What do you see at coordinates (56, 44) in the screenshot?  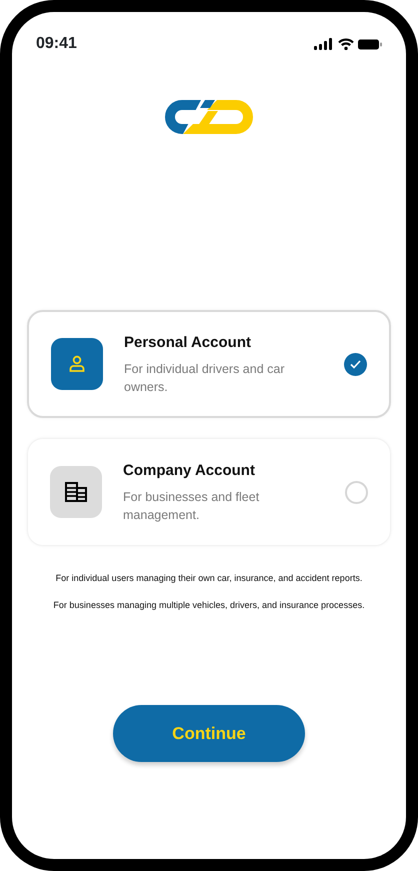 I see `status-time: 09:41` at bounding box center [56, 44].